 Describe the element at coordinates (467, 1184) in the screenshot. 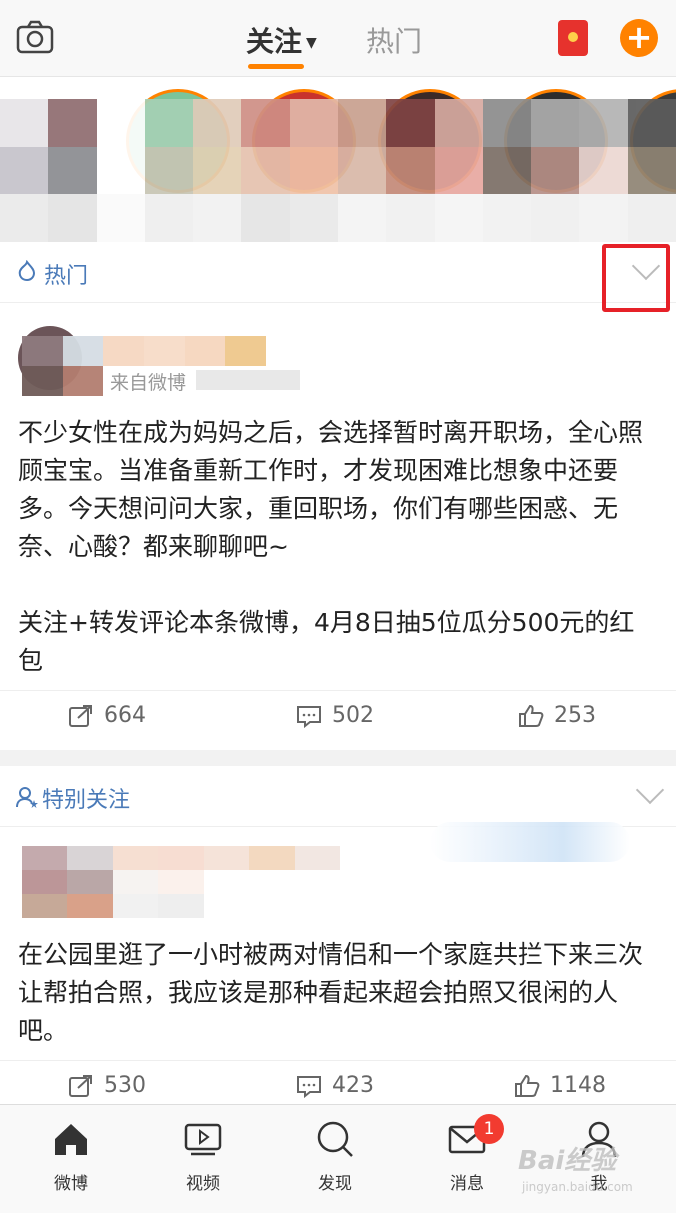

I see `nav-label: 消息` at that location.